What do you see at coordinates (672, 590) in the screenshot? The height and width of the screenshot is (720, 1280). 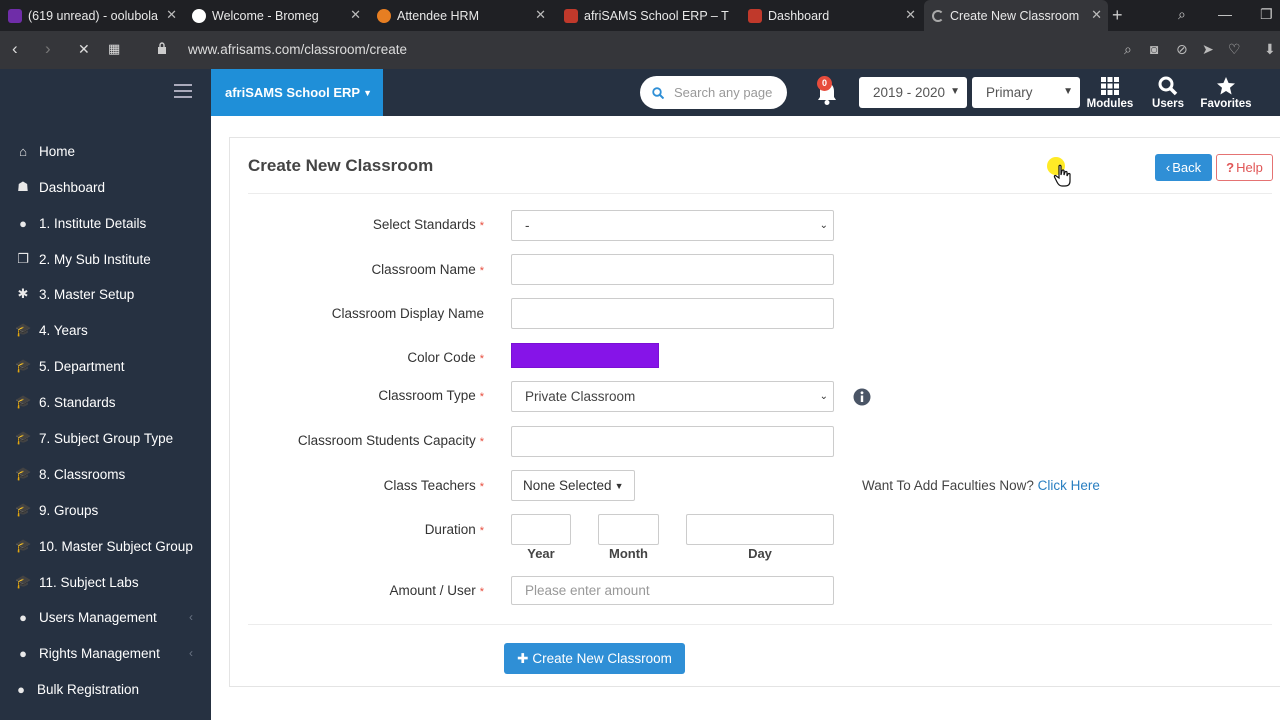 I see `amount-input: Please enter amount` at bounding box center [672, 590].